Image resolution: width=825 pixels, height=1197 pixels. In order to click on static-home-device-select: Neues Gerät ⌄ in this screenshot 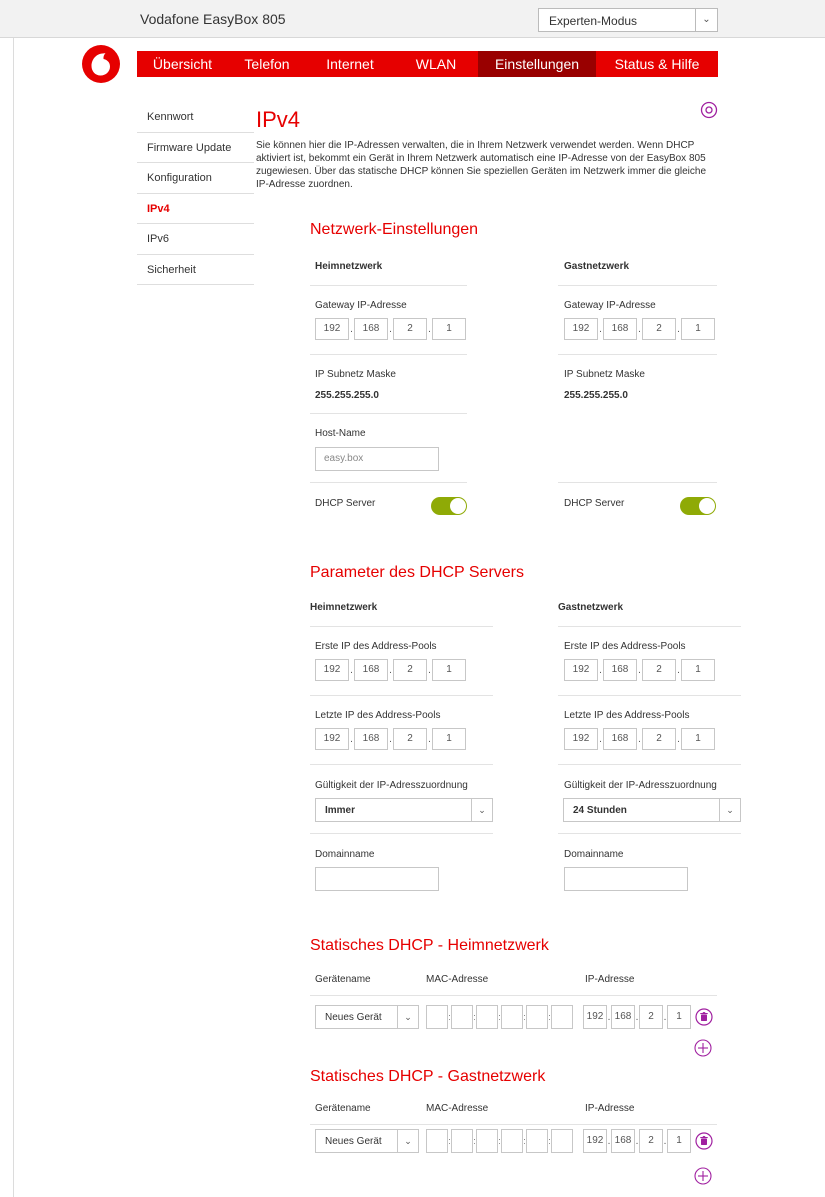, I will do `click(367, 1017)`.